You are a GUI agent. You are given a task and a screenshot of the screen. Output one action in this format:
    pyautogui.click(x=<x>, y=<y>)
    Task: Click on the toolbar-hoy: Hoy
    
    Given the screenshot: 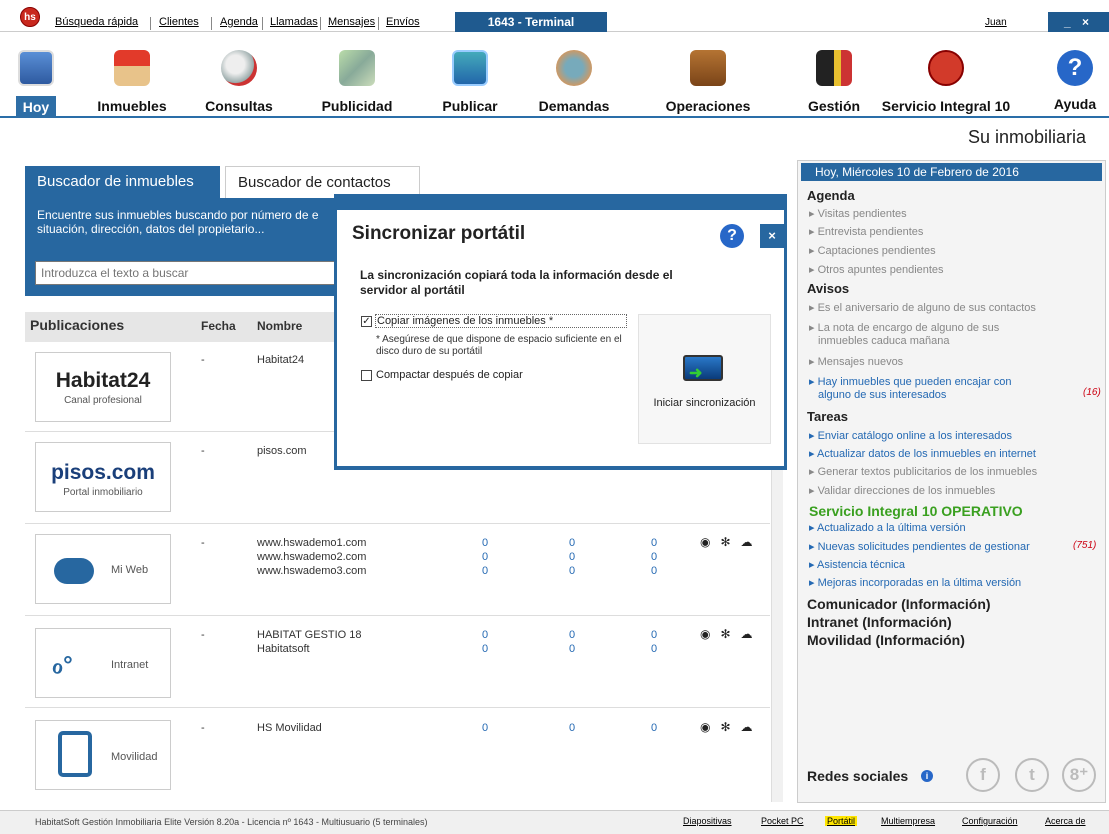 What is the action you would take?
    pyautogui.click(x=36, y=75)
    